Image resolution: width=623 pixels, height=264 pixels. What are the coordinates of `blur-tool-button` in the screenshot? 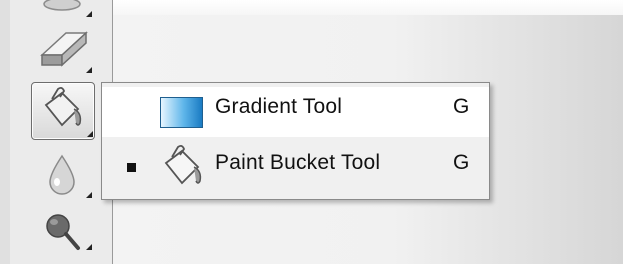 It's located at (64, 176).